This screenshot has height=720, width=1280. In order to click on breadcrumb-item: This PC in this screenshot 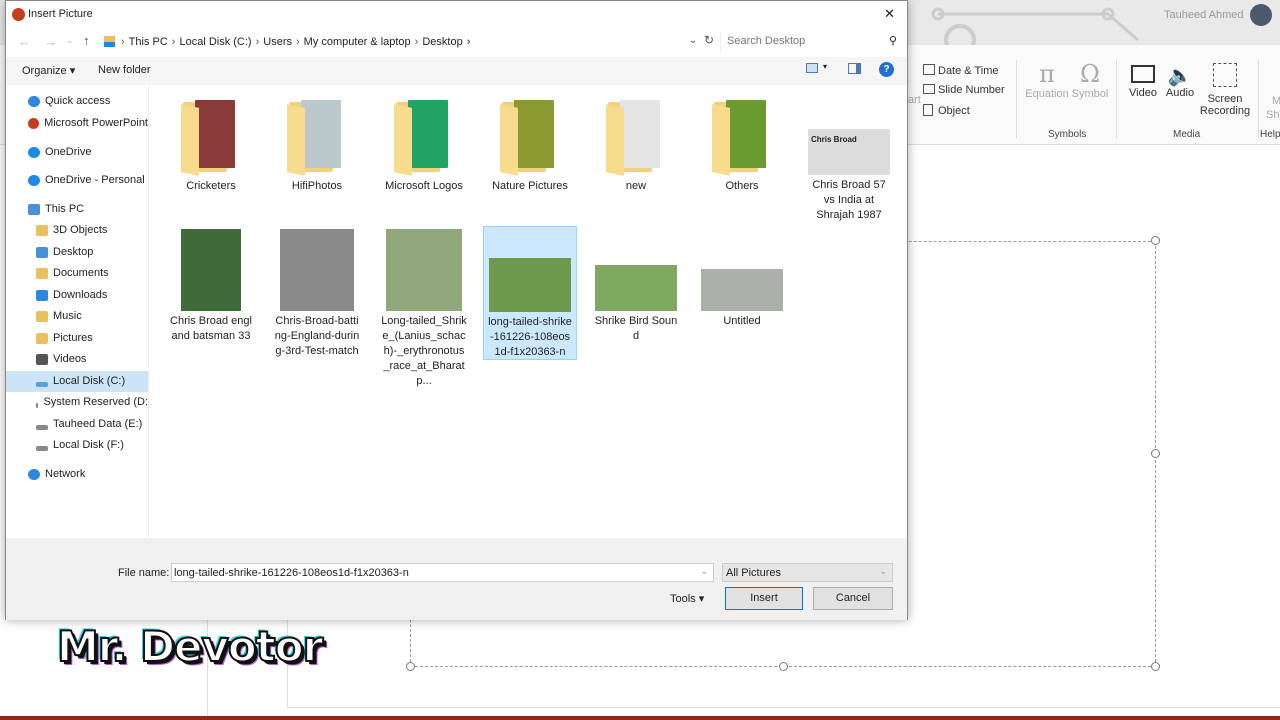, I will do `click(148, 42)`.